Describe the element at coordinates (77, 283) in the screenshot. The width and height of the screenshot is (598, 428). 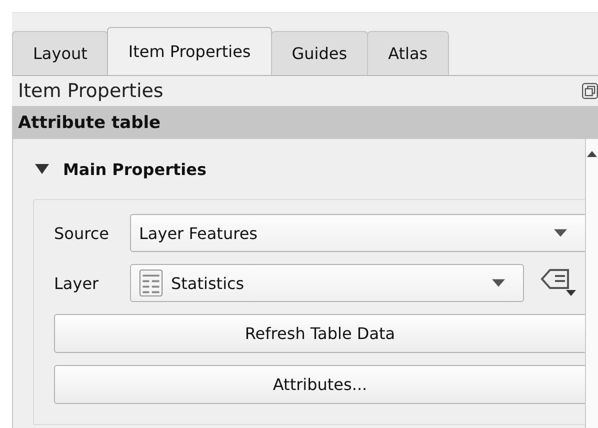
I see `field-label: Layer` at that location.